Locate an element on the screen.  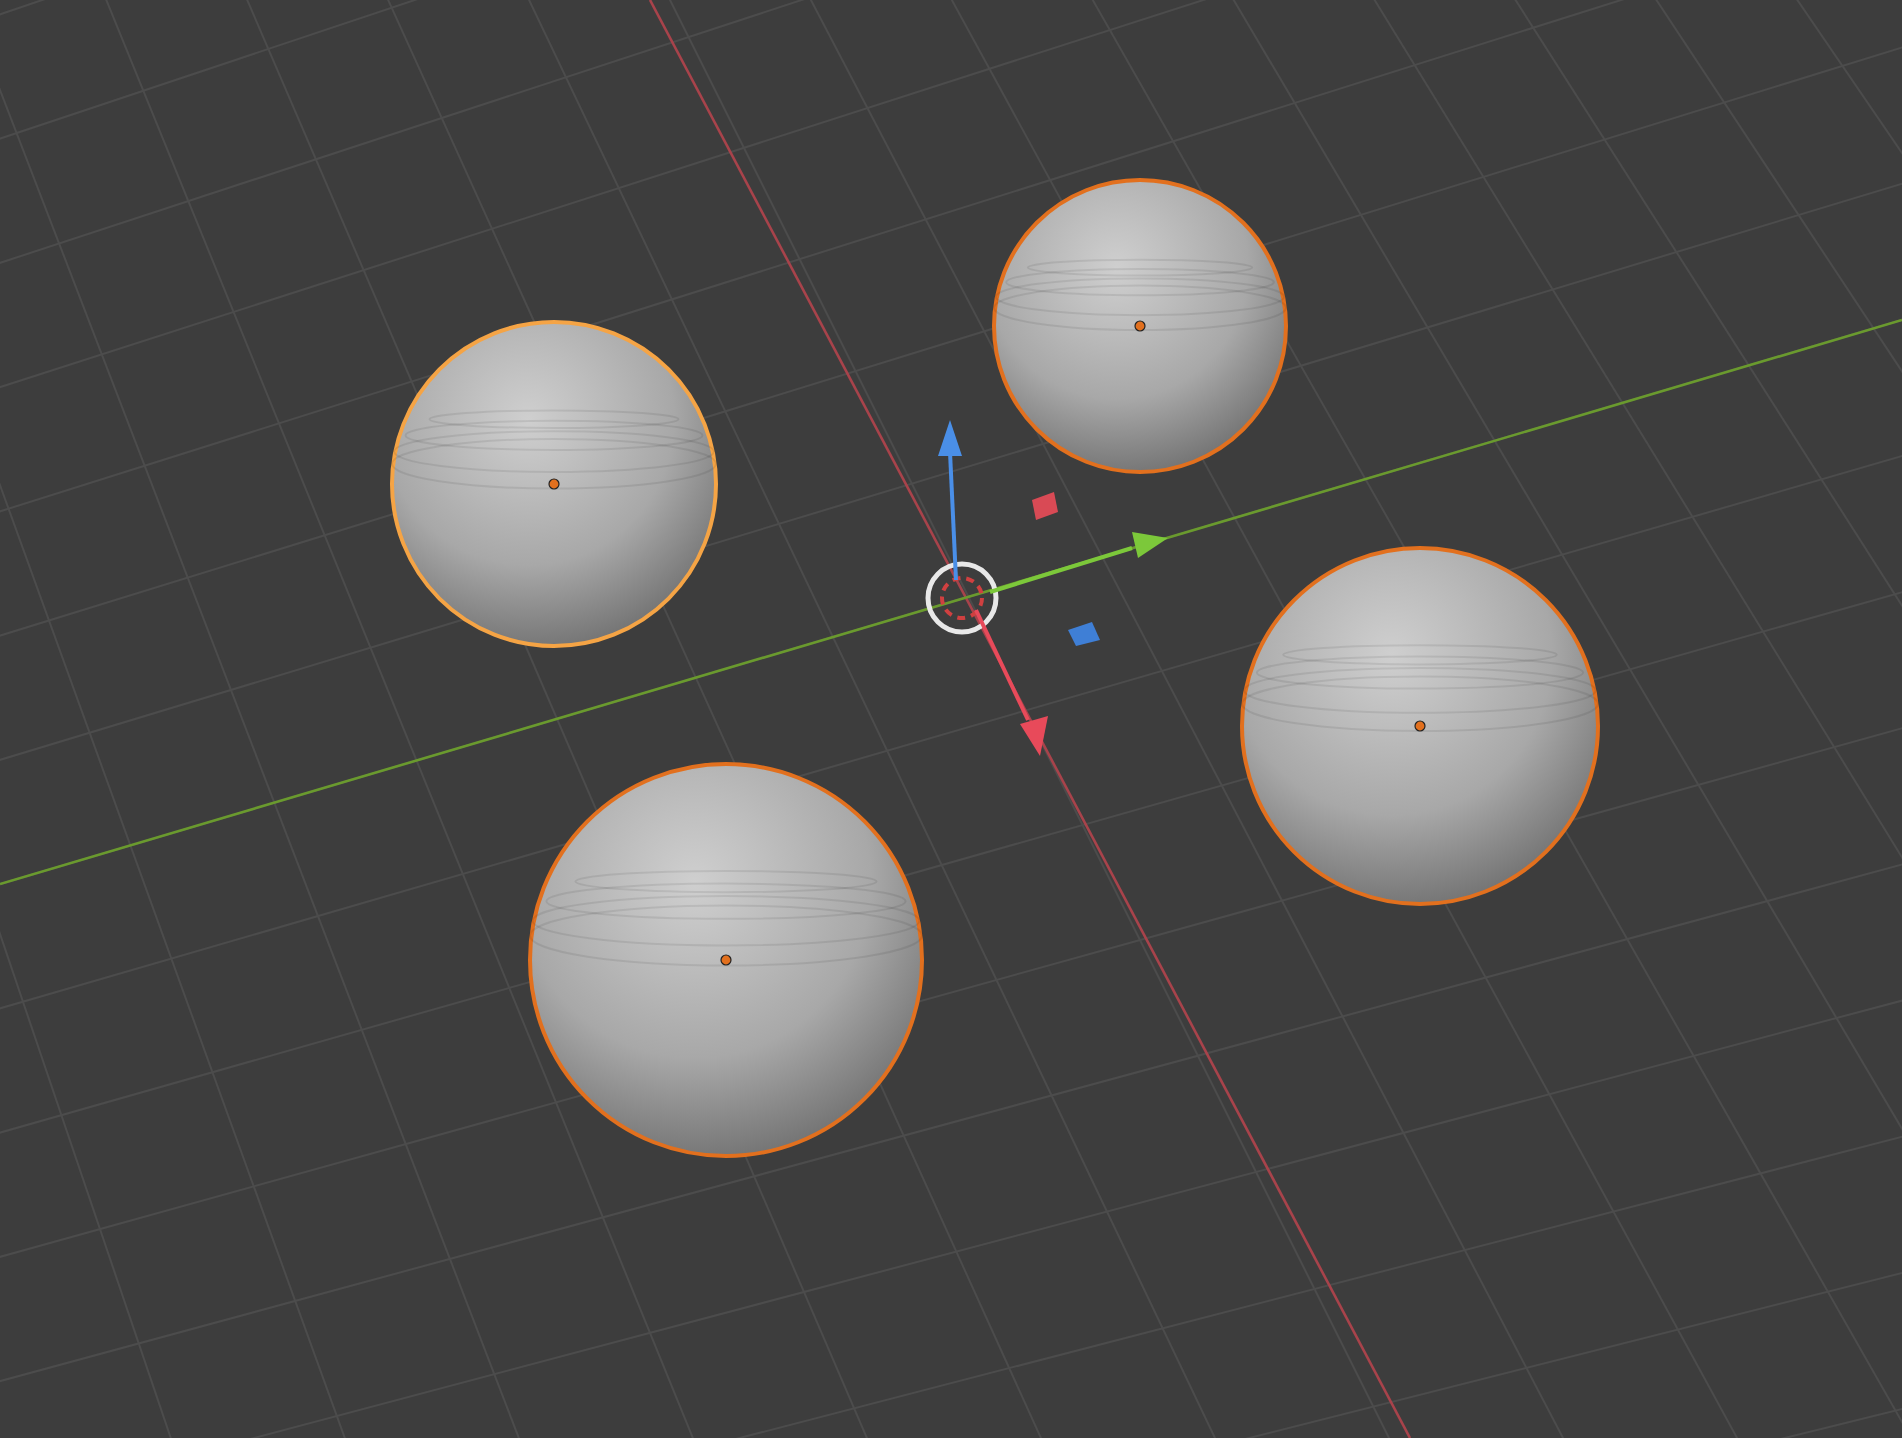
move-gizmo-drawing is located at coordinates (1053, 588).